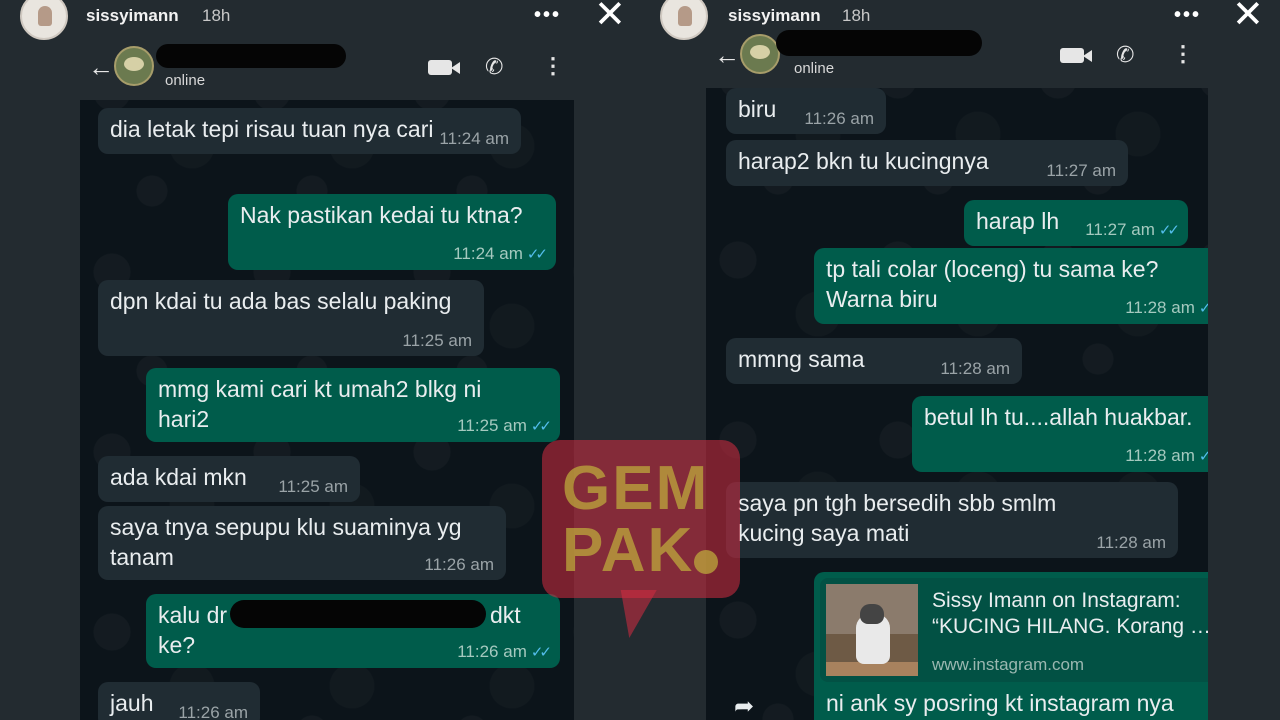 The width and height of the screenshot is (1280, 720). What do you see at coordinates (178, 477) in the screenshot?
I see `message-text: ada kdai mkn` at bounding box center [178, 477].